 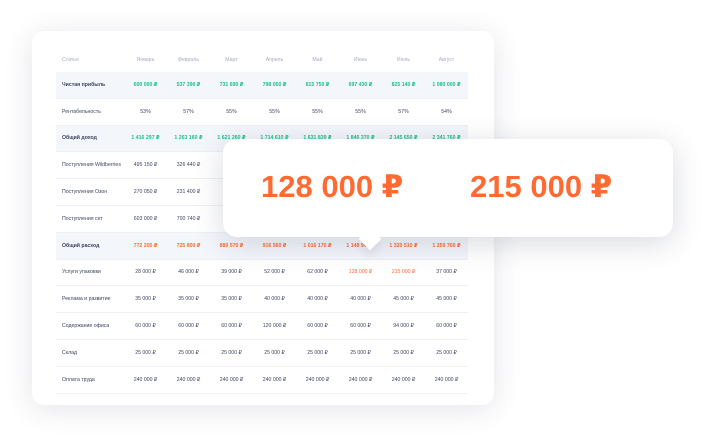 I want to click on row-label: Чистая прибыль, so click(x=90, y=85).